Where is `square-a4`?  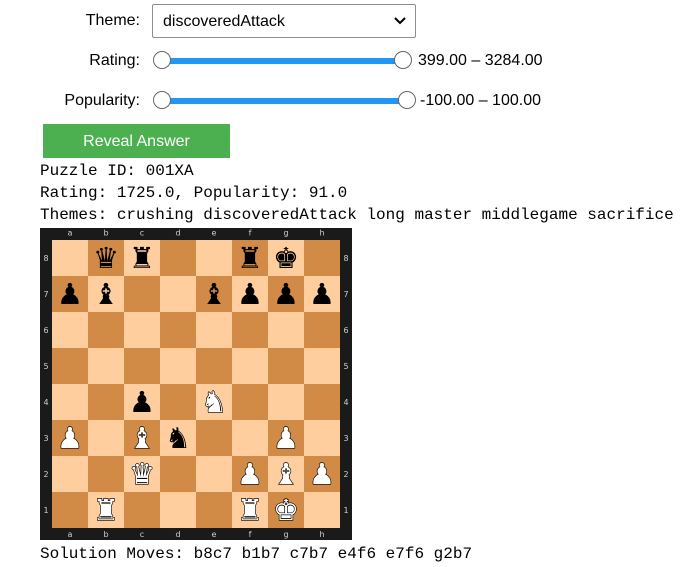 square-a4 is located at coordinates (70, 402).